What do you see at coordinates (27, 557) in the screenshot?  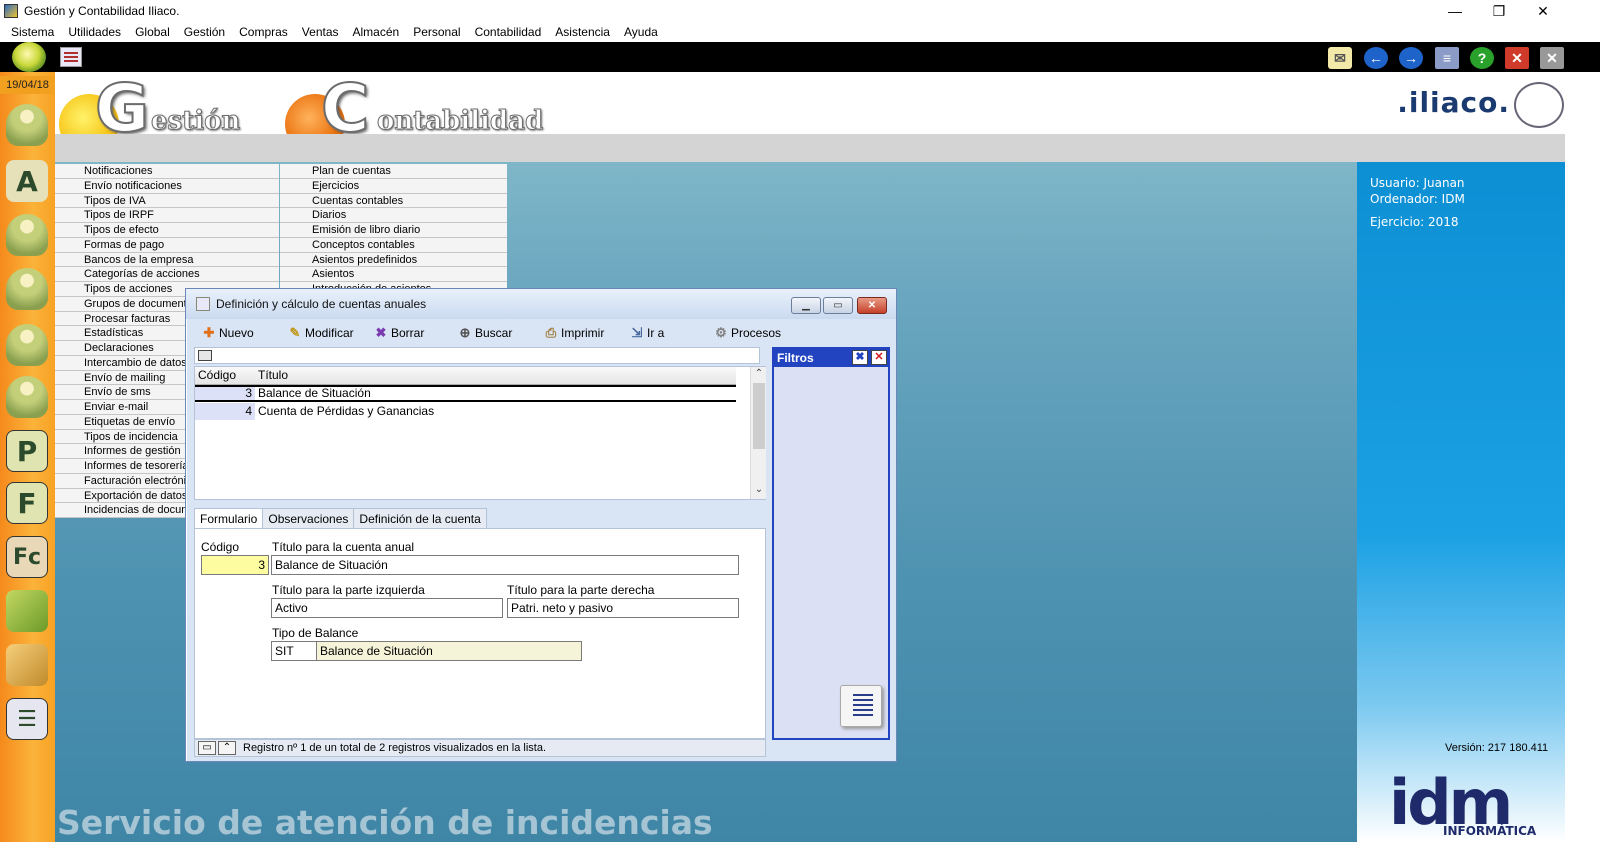 I see `fc-icon: Fc` at bounding box center [27, 557].